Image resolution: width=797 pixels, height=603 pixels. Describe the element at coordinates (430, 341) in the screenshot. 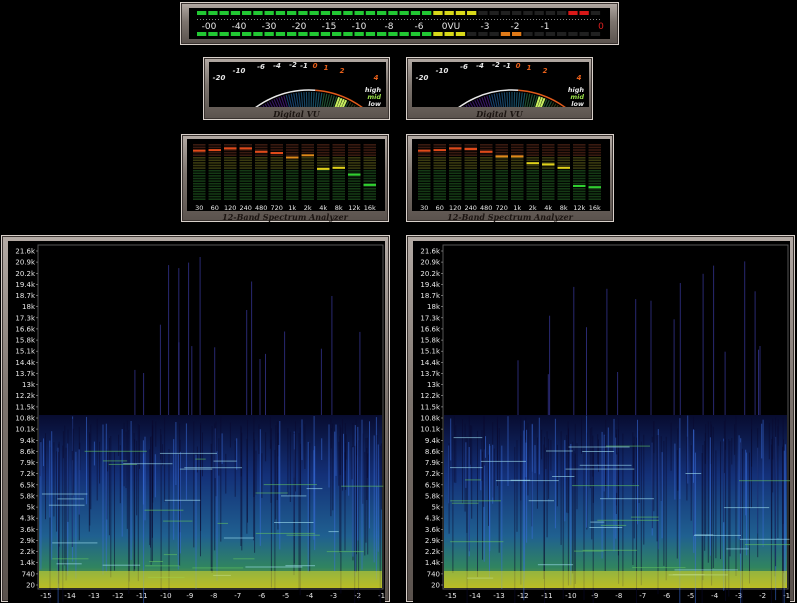

I see `spectrogram-y-label: 15.8k` at that location.